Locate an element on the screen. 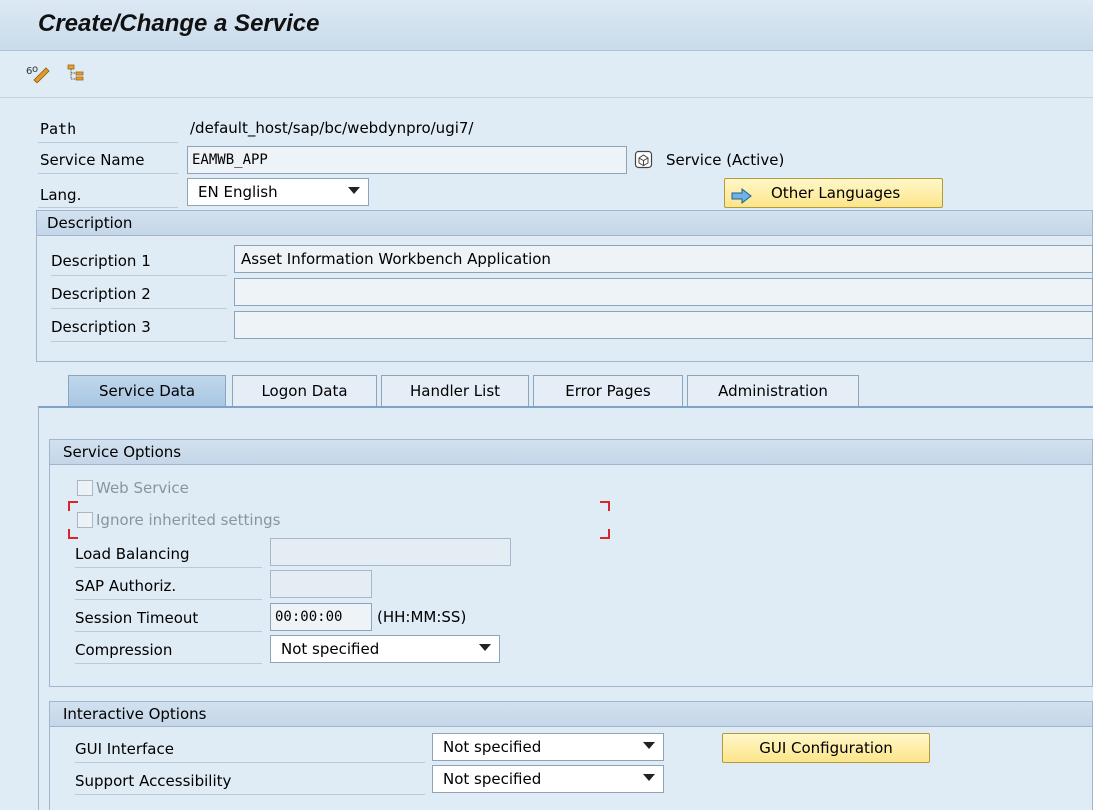 Image resolution: width=1093 pixels, height=810 pixels. support-accessibility-label: Support Accessibility is located at coordinates (250, 781).